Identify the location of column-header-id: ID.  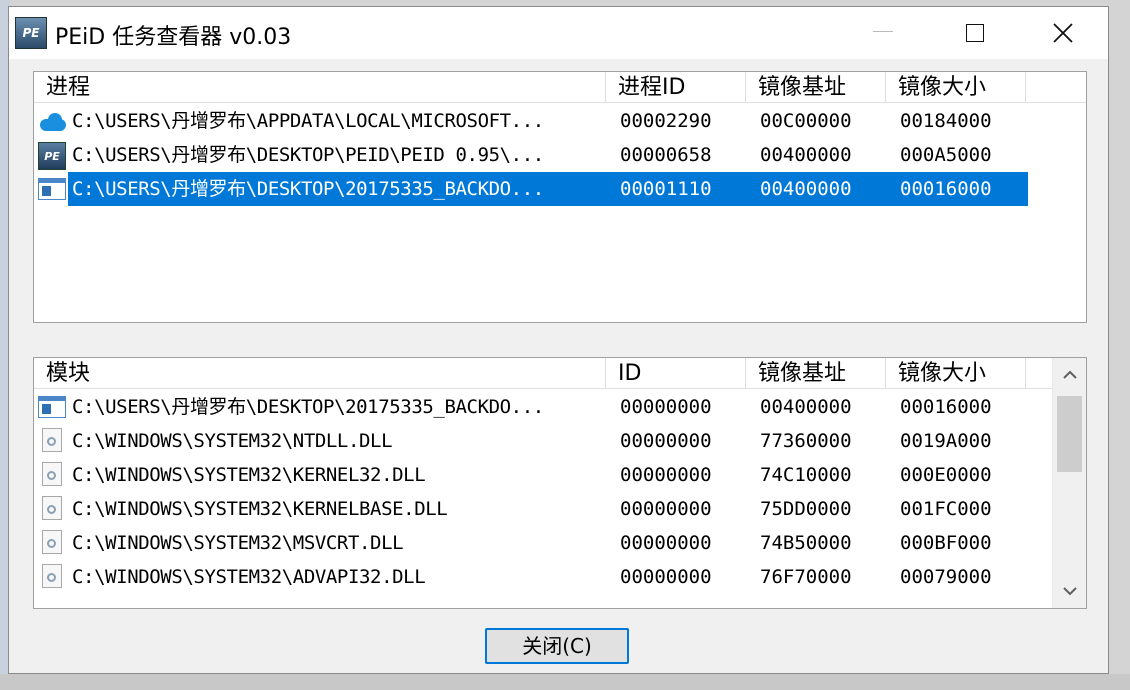
(676, 373).